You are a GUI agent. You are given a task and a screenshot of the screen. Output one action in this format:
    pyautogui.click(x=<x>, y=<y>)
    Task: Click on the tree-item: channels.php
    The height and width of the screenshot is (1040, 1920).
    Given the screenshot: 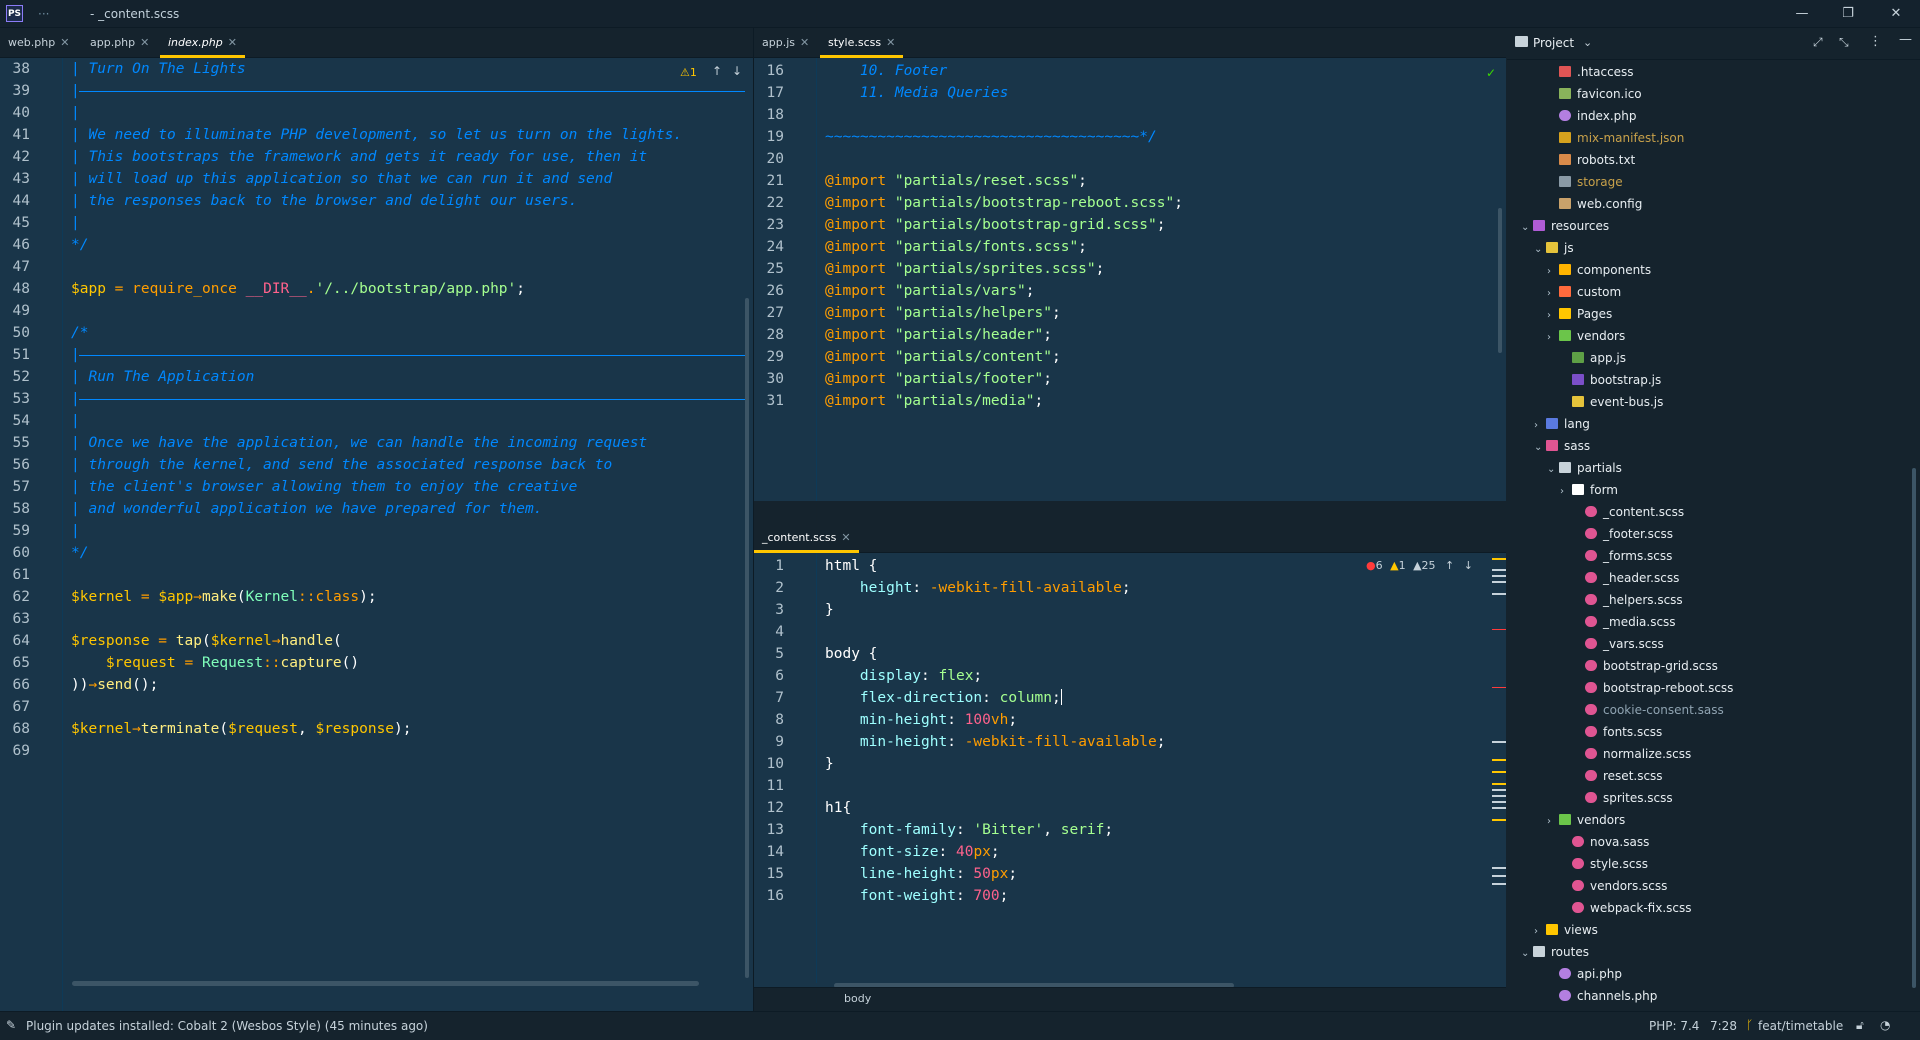 What is the action you would take?
    pyautogui.click(x=1602, y=996)
    